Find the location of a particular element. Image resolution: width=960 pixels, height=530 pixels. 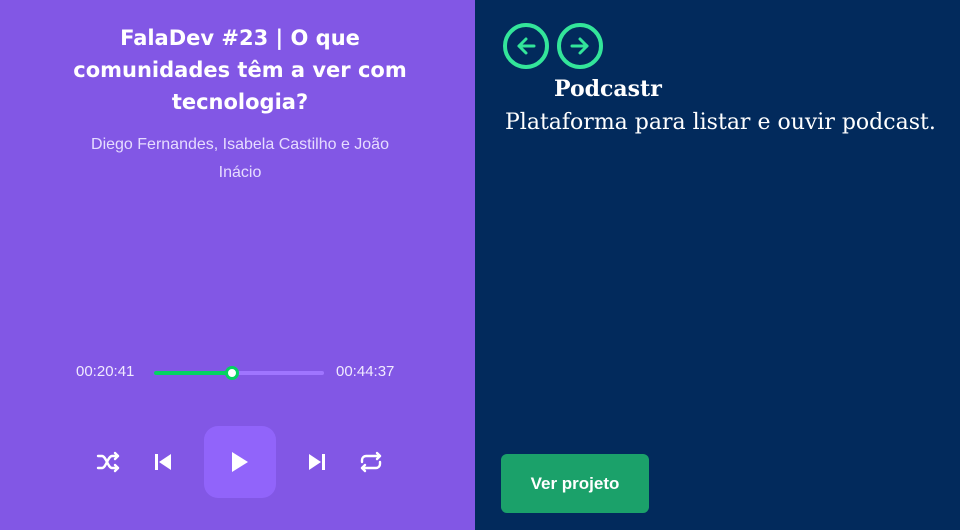

previous-icon is located at coordinates (163, 462).